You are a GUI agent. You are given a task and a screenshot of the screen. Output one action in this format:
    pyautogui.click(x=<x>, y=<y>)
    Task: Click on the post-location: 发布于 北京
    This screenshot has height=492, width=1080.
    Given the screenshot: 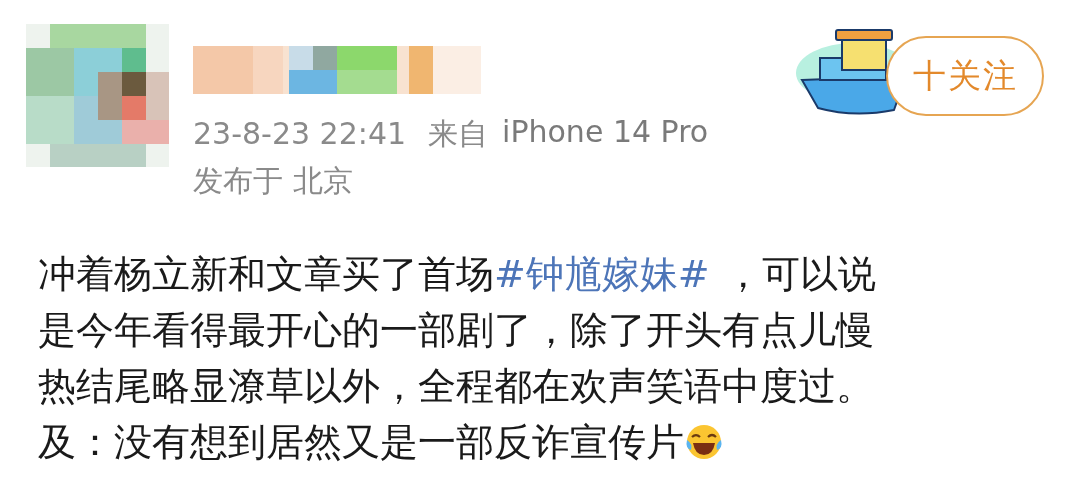 What is the action you would take?
    pyautogui.click(x=273, y=181)
    